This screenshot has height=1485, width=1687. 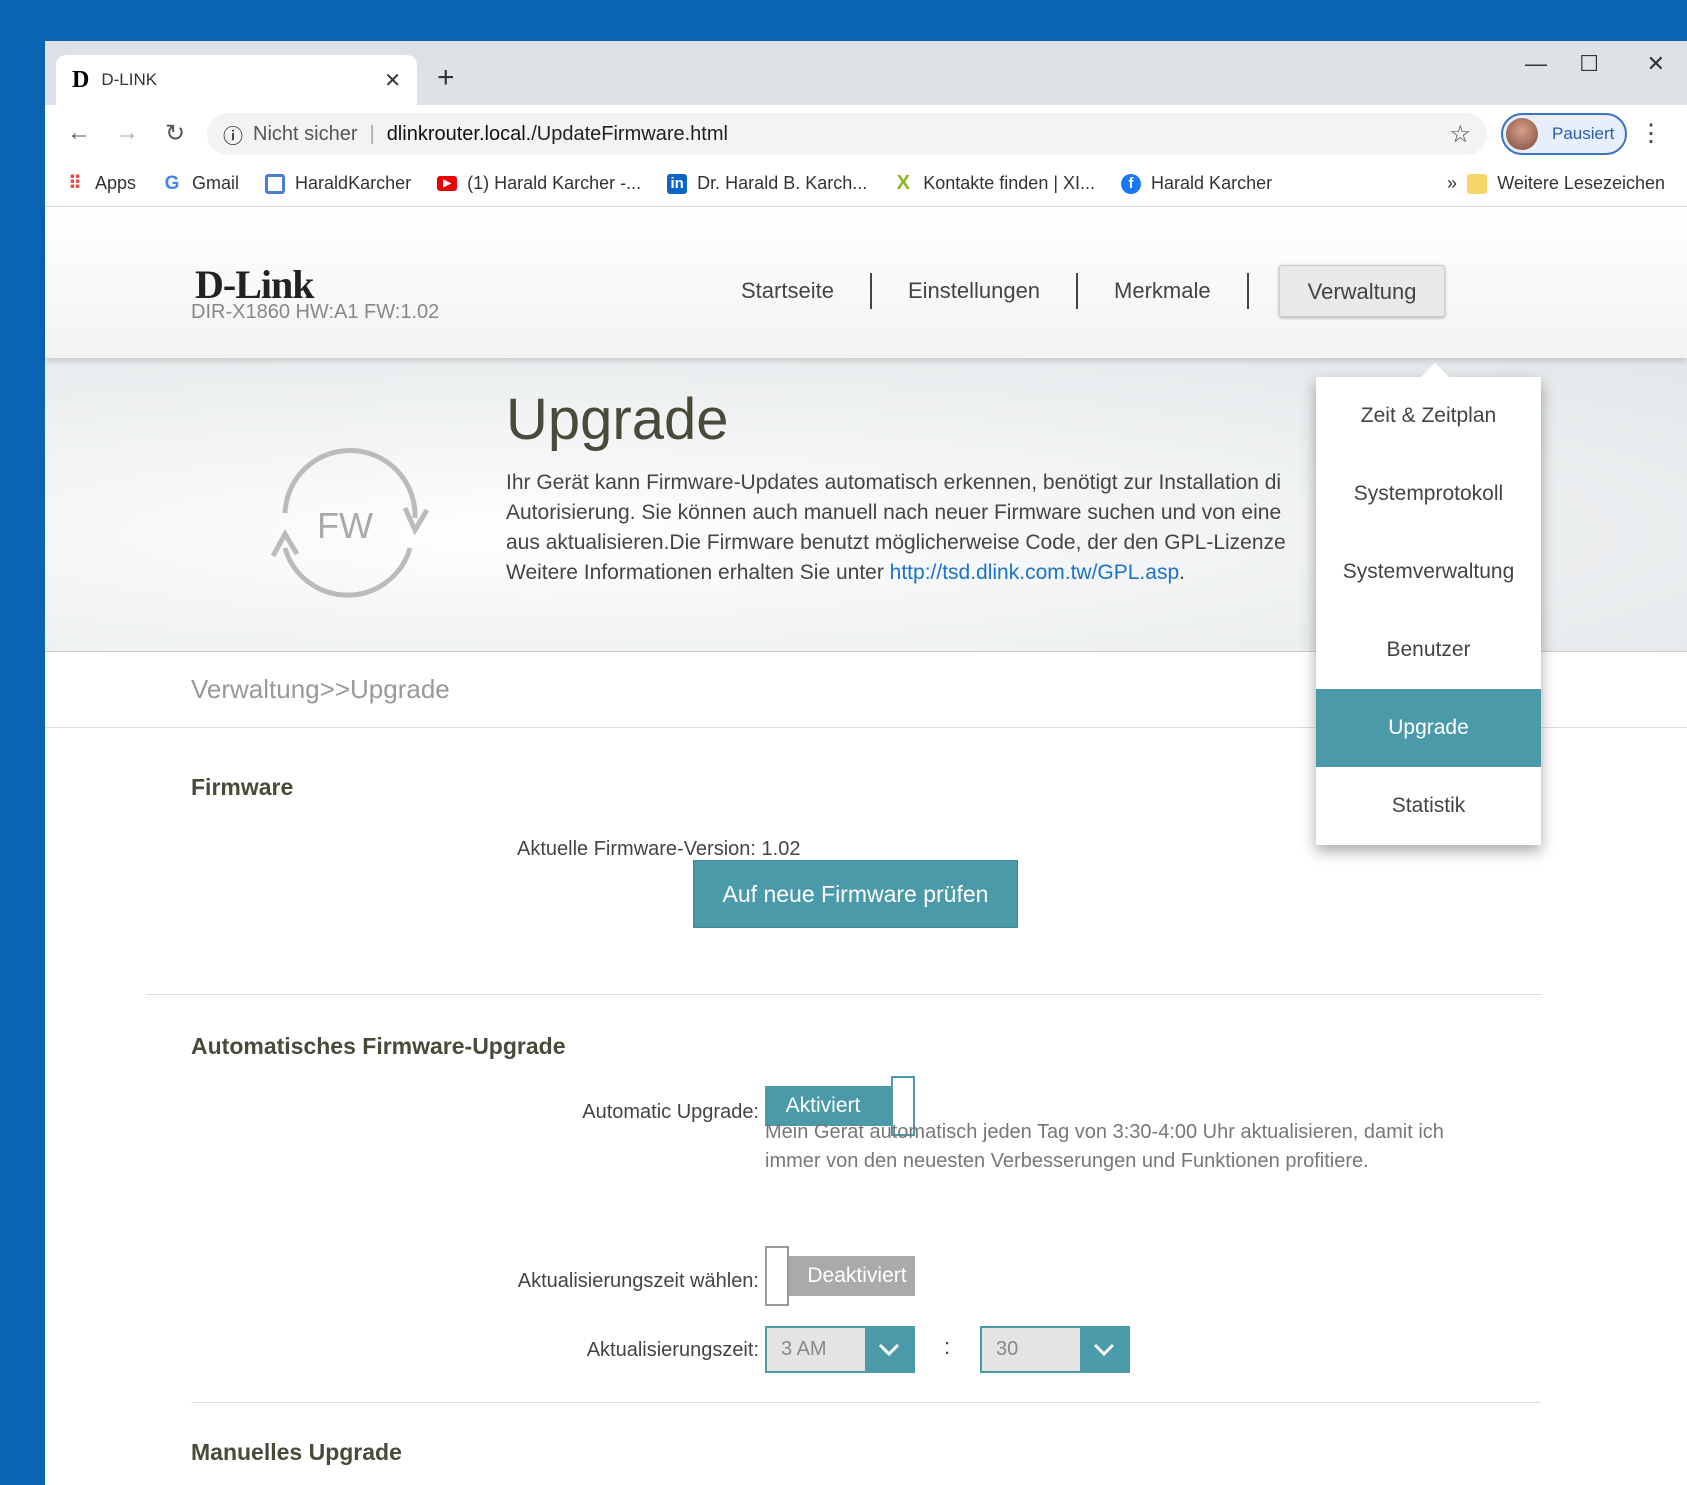 What do you see at coordinates (129, 79) in the screenshot?
I see `tab-title: D-LINK` at bounding box center [129, 79].